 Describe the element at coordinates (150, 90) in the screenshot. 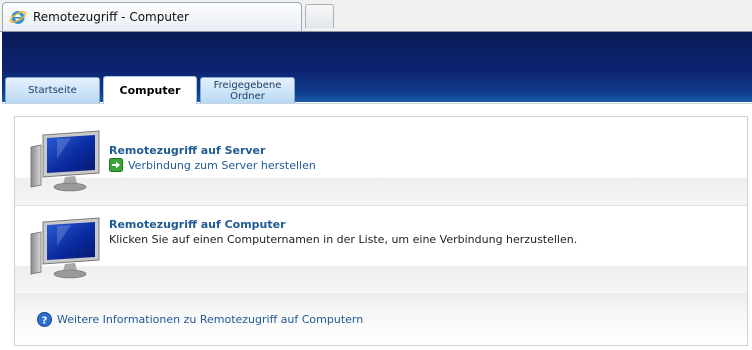

I see `tab-computer: Computer` at that location.